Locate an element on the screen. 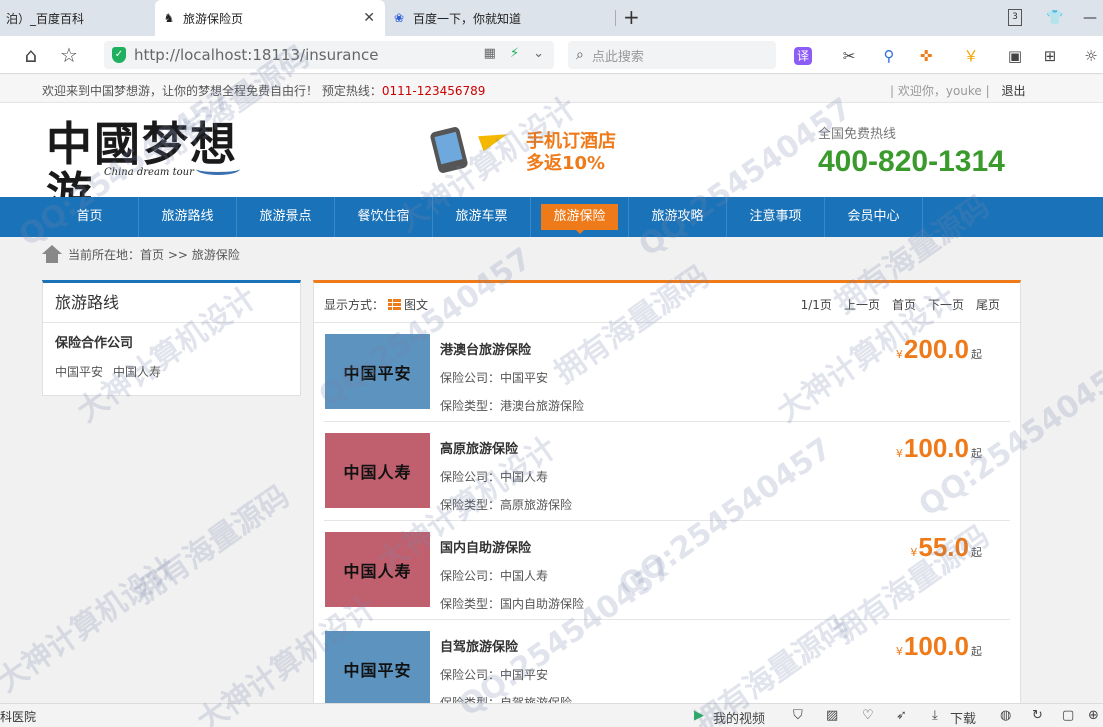 The image size is (1103, 727). logo-english: China dream tour is located at coordinates (149, 172).